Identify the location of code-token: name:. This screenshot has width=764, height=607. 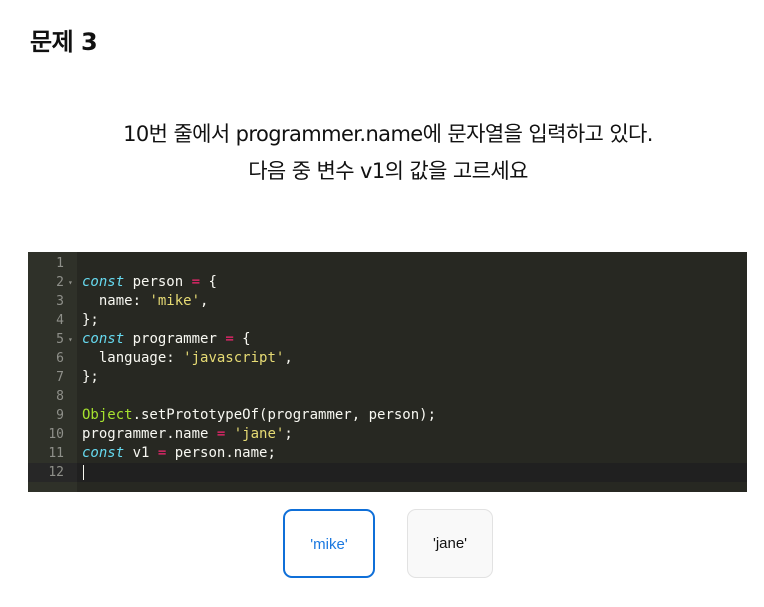
(116, 301).